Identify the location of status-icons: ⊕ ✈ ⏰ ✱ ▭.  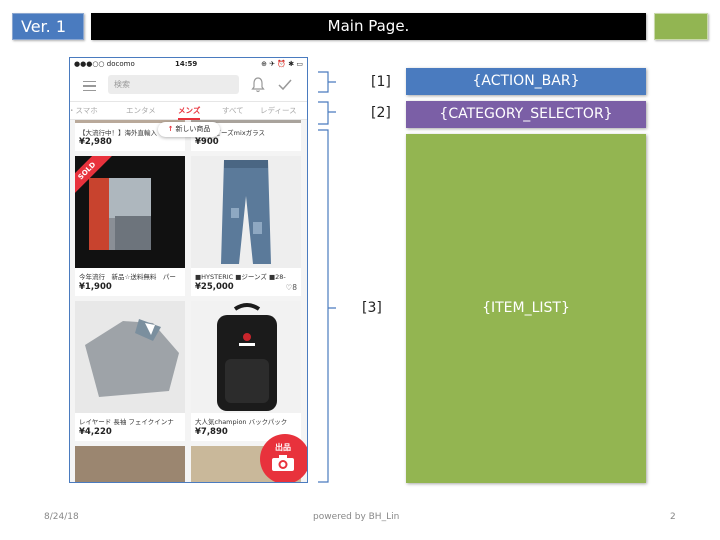
(282, 64).